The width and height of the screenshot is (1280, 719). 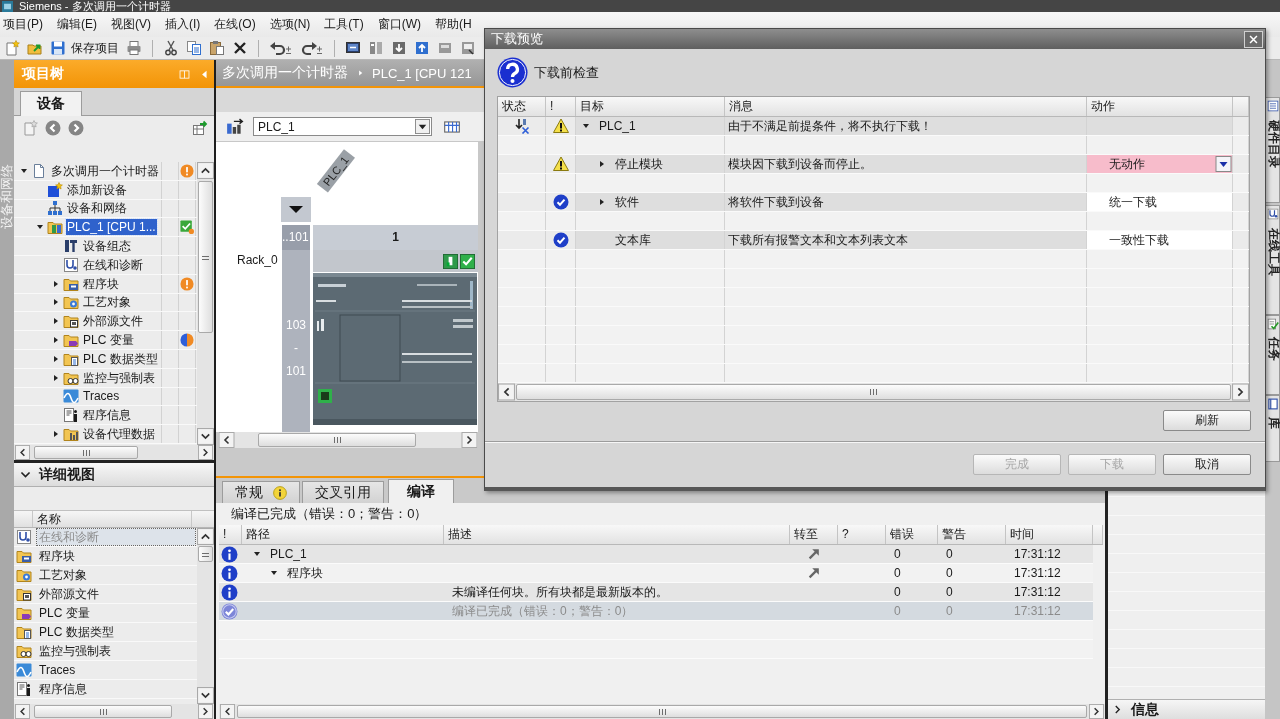 What do you see at coordinates (873, 202) in the screenshot?
I see `table-row: 软件 将软件下载到设备 统一下载` at bounding box center [873, 202].